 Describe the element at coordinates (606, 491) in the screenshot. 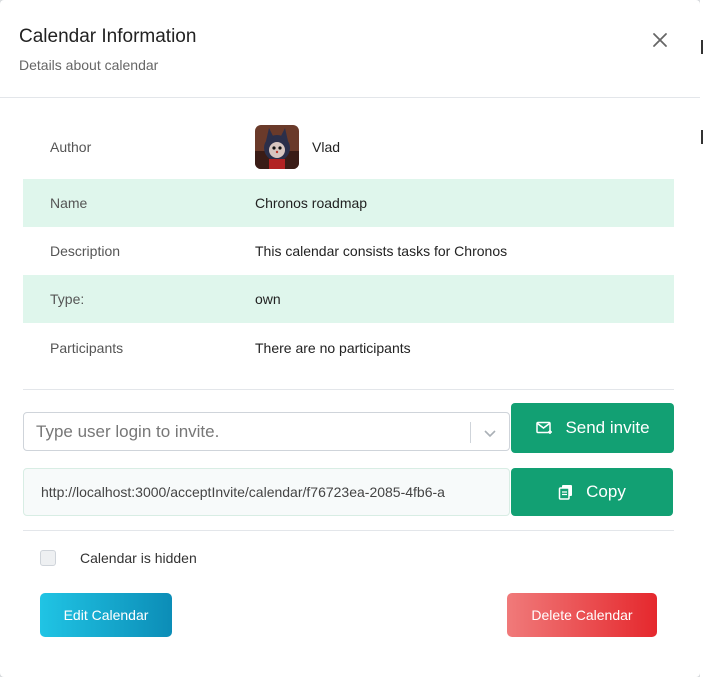

I see `copy-label: Copy` at that location.